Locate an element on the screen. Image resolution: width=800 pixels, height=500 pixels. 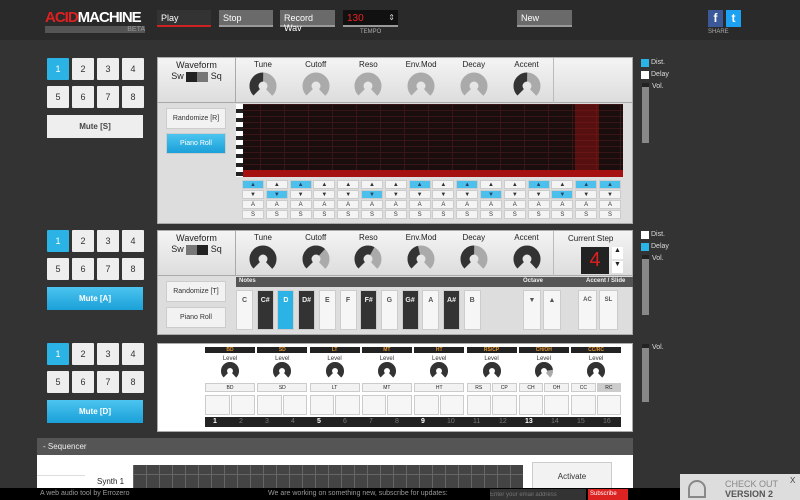
sequencer-header: - Sequencer is located at coordinates (335, 446).